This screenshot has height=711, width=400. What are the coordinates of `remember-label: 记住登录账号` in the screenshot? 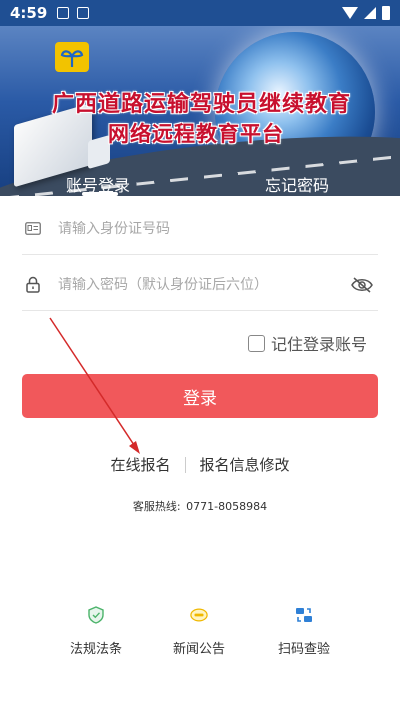 It's located at (319, 344).